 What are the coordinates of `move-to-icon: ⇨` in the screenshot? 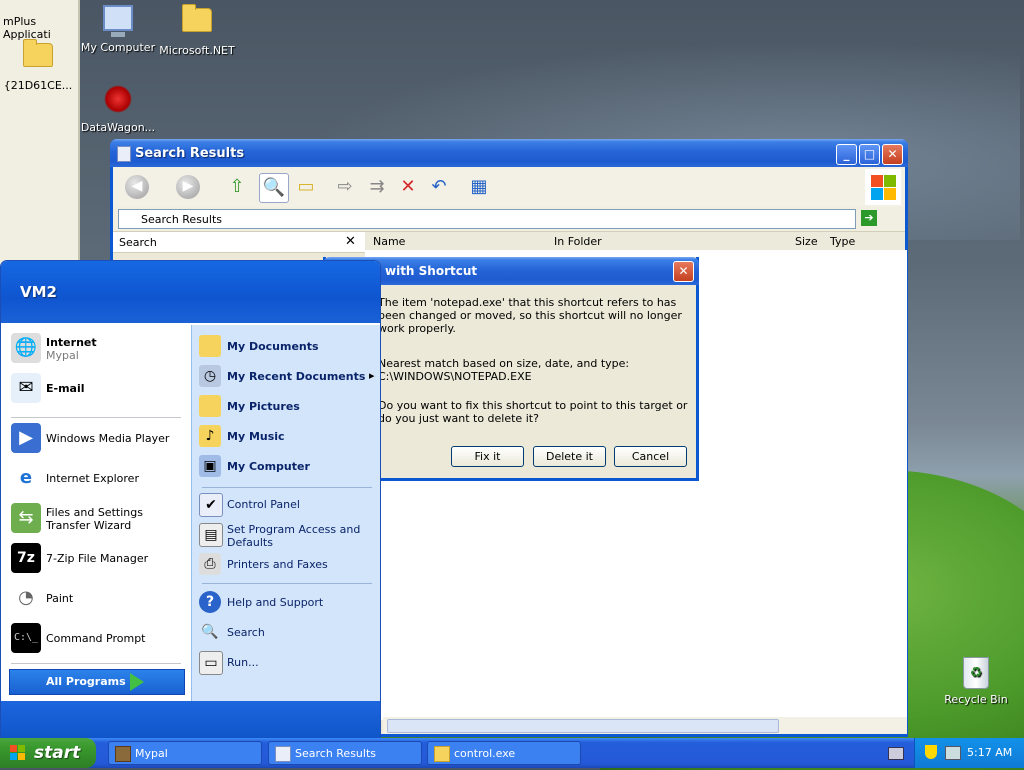 It's located at (345, 187).